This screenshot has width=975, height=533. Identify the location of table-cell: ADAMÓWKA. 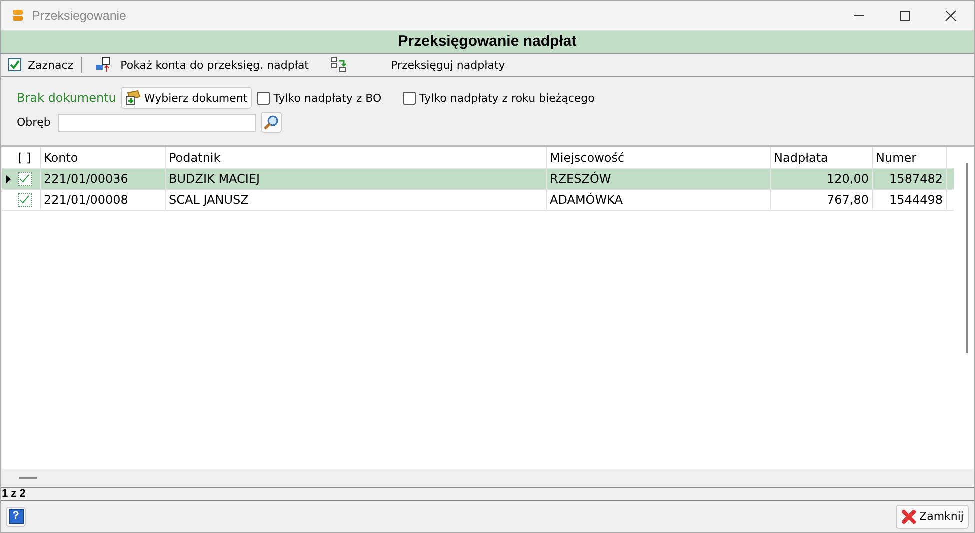
(659, 200).